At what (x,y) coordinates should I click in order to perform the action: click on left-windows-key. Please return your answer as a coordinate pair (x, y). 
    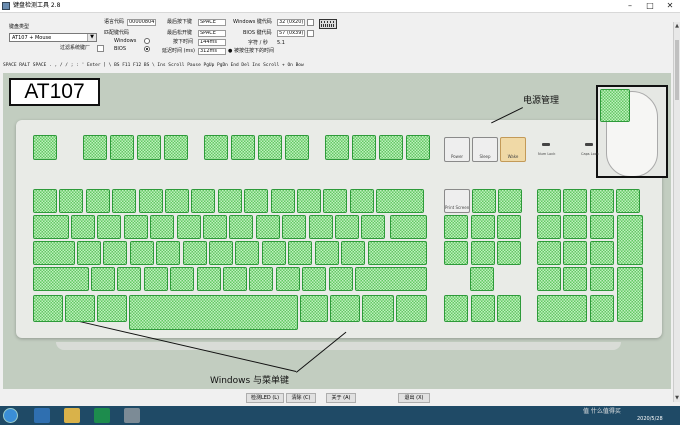
    Looking at the image, I should click on (80, 308).